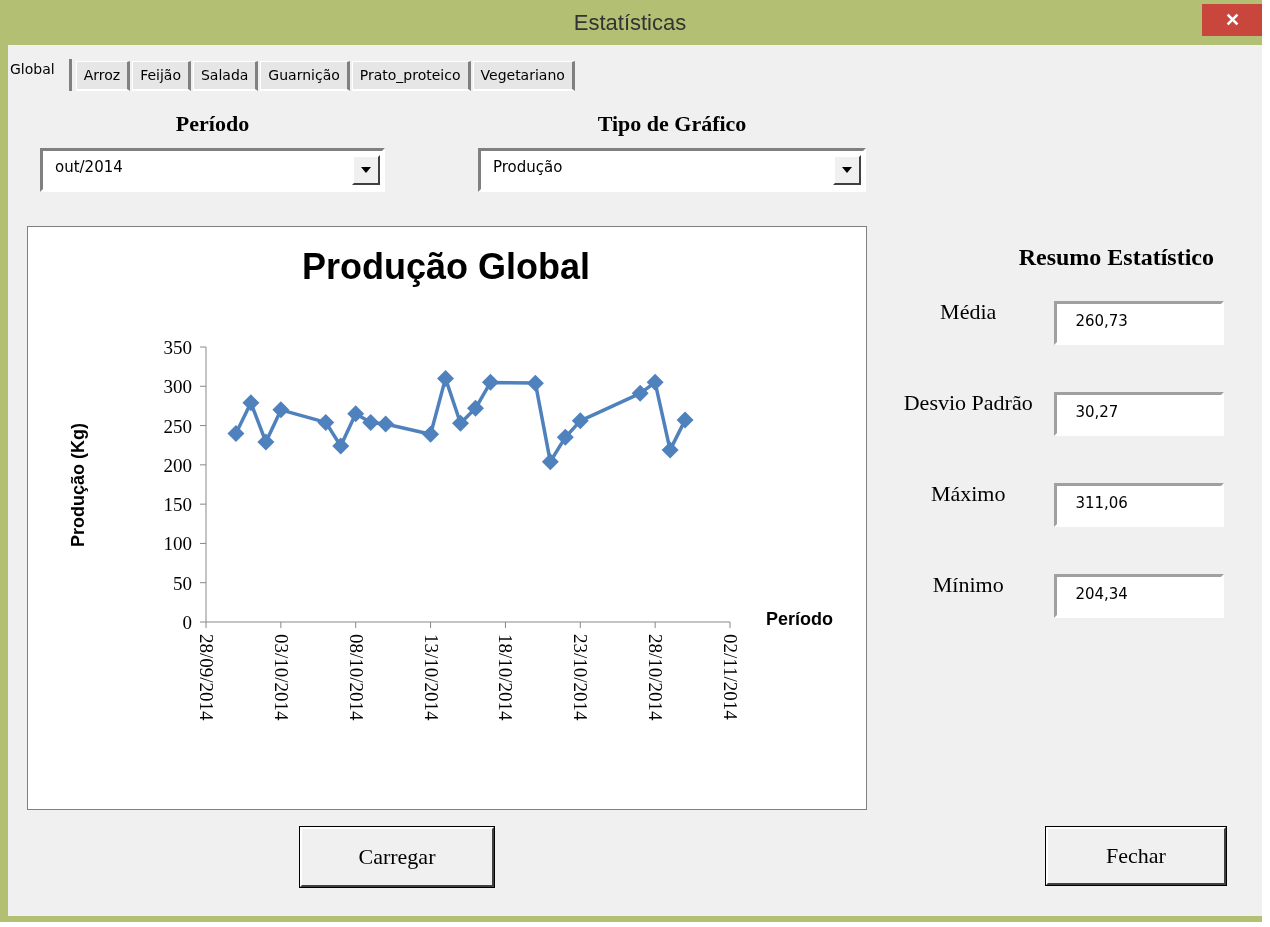 This screenshot has height=927, width=1270. I want to click on y-tick-label: 200, so click(177, 465).